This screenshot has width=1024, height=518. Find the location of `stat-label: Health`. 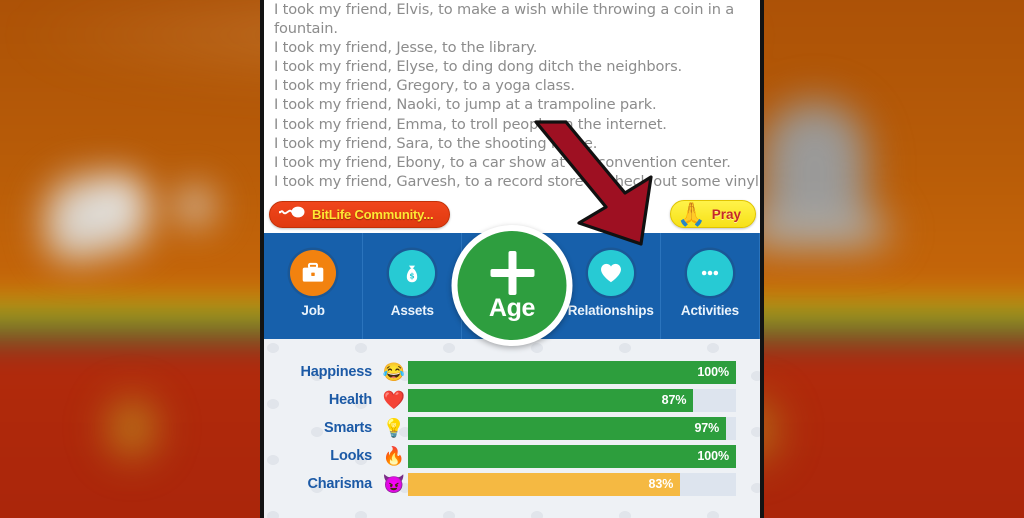

stat-label: Health is located at coordinates (350, 400).